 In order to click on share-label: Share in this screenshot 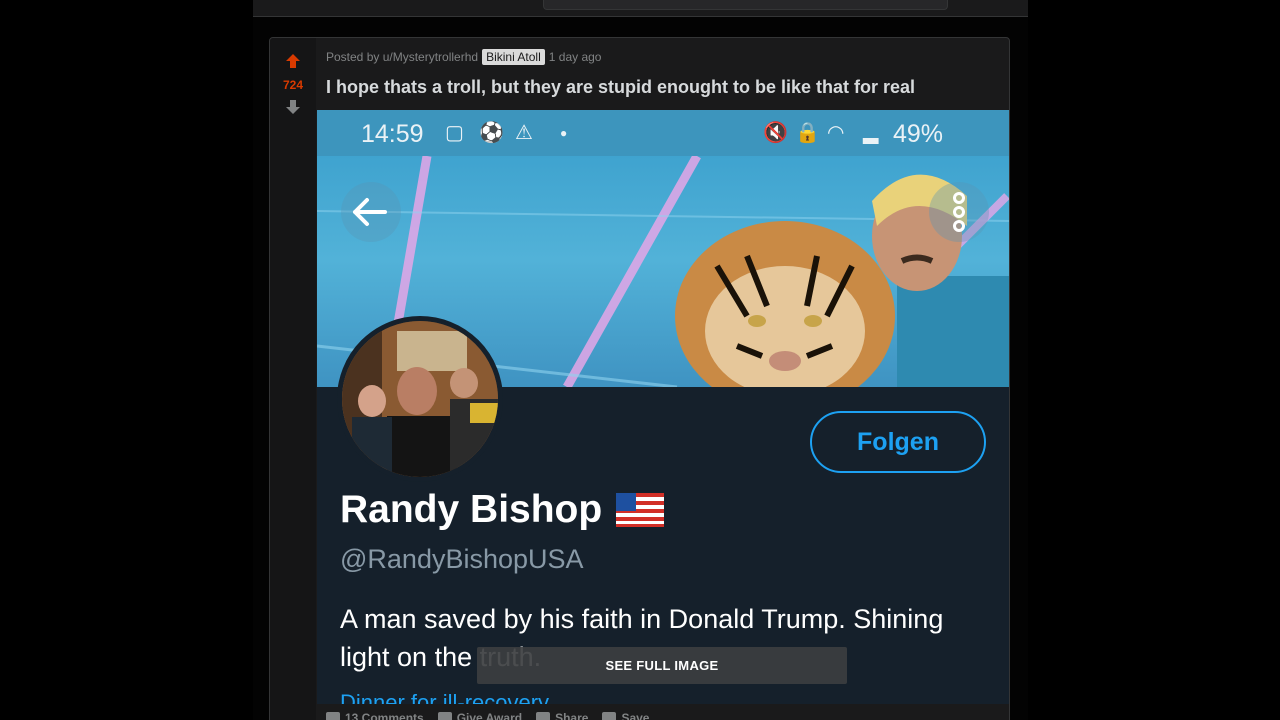, I will do `click(572, 715)`.